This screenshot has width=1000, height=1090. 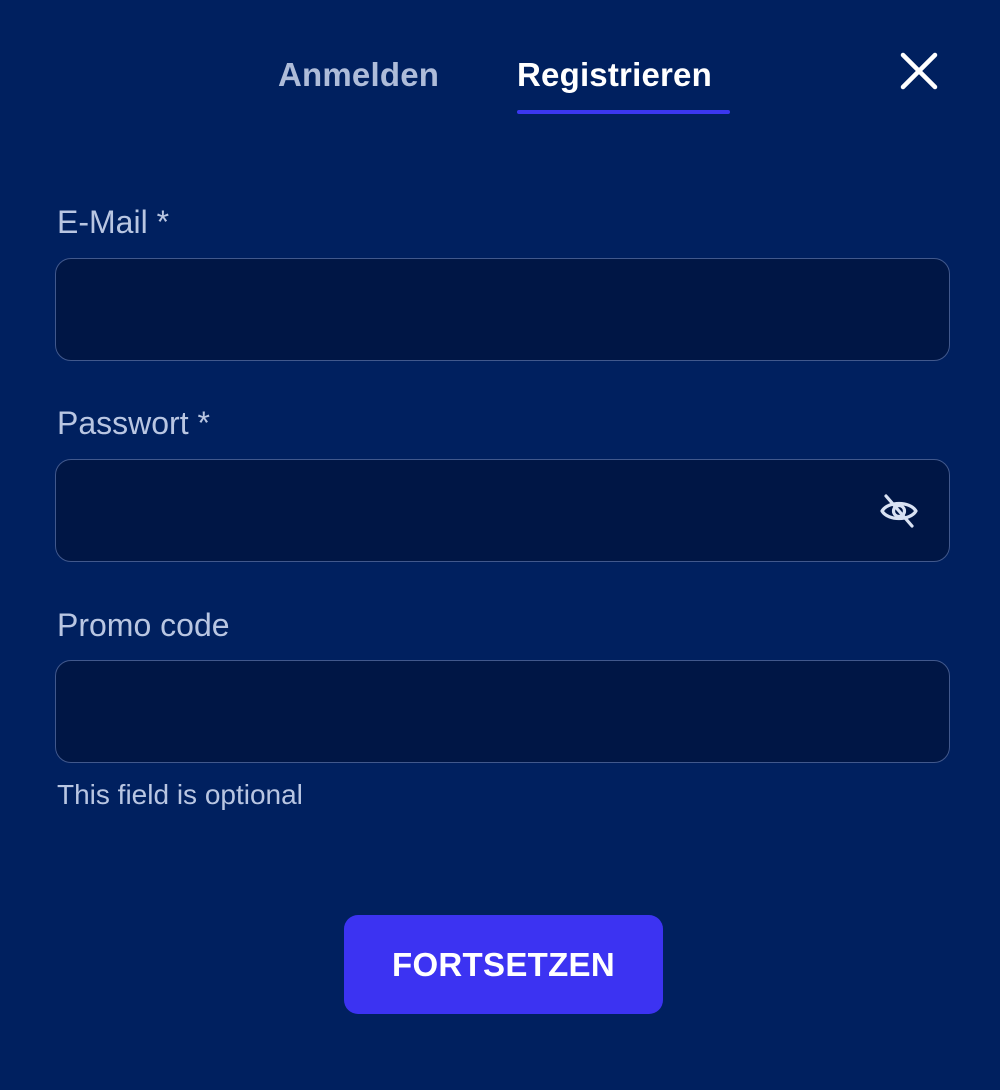 I want to click on email-label: E-Mail *, so click(x=113, y=222).